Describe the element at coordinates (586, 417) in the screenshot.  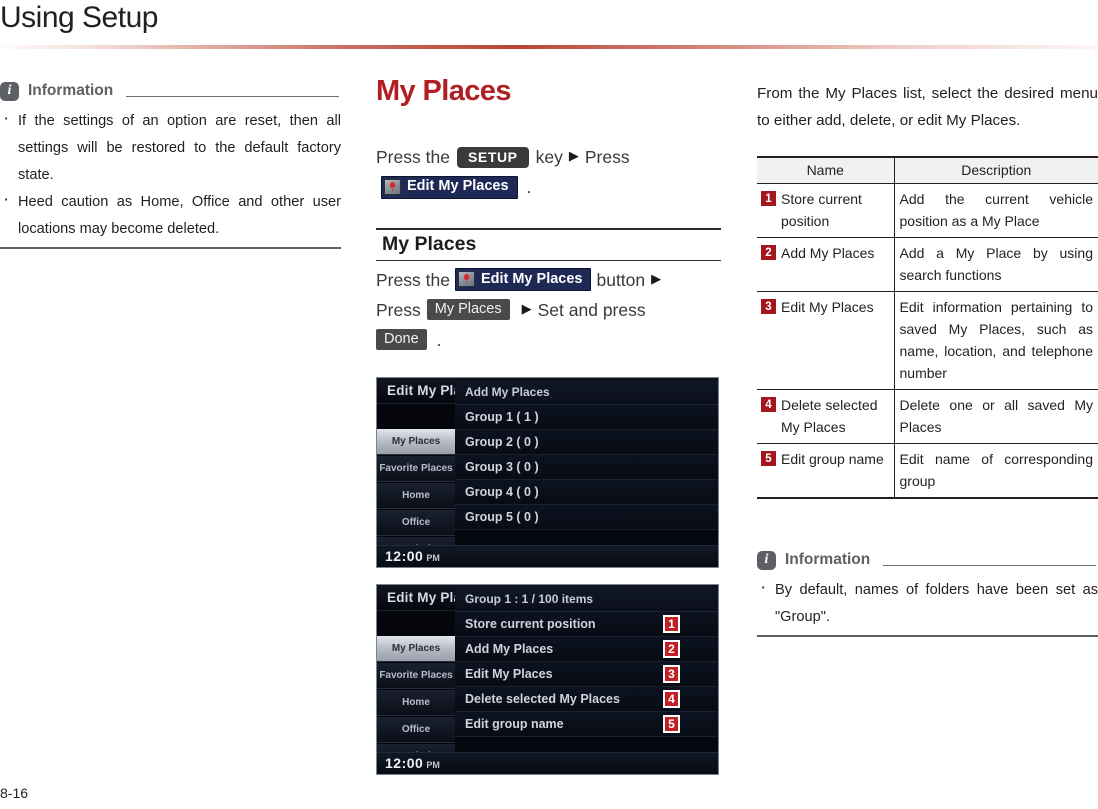
I see `list-item: Group 1 ( 1 )` at that location.